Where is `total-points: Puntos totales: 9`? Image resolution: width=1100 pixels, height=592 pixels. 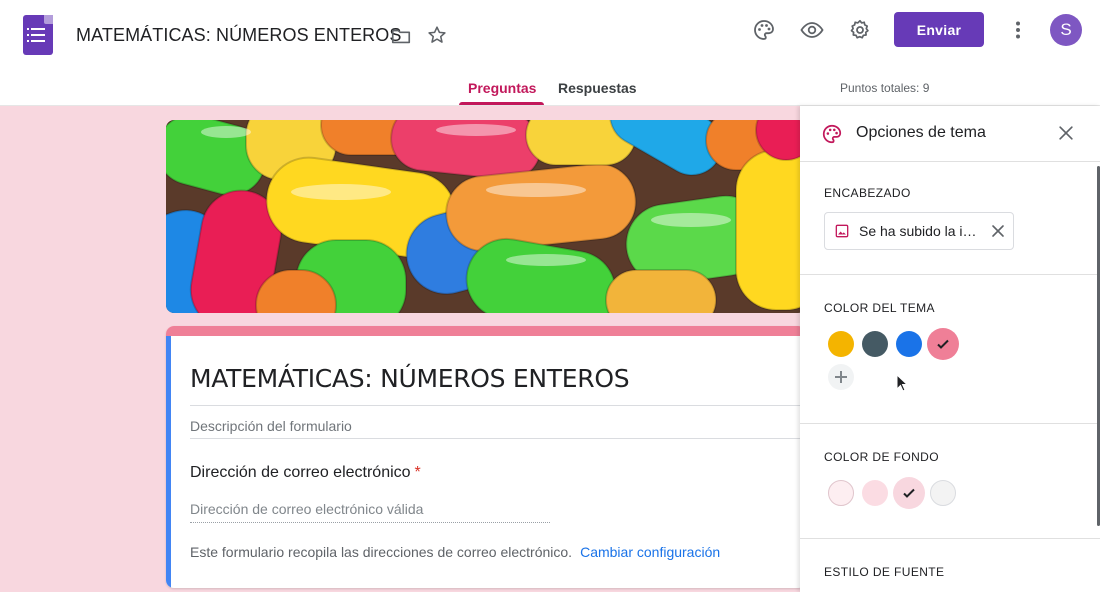 total-points: Puntos totales: 9 is located at coordinates (885, 88).